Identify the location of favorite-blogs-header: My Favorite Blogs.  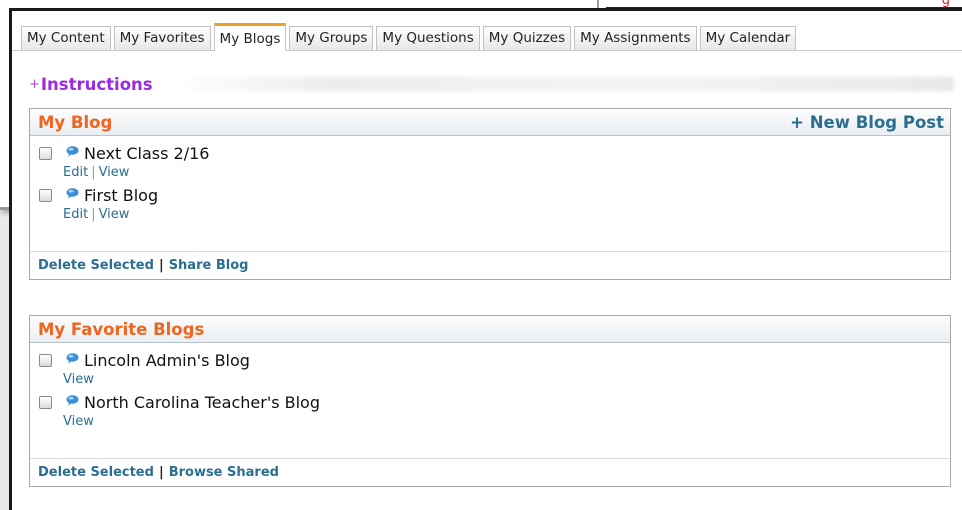
(490, 329).